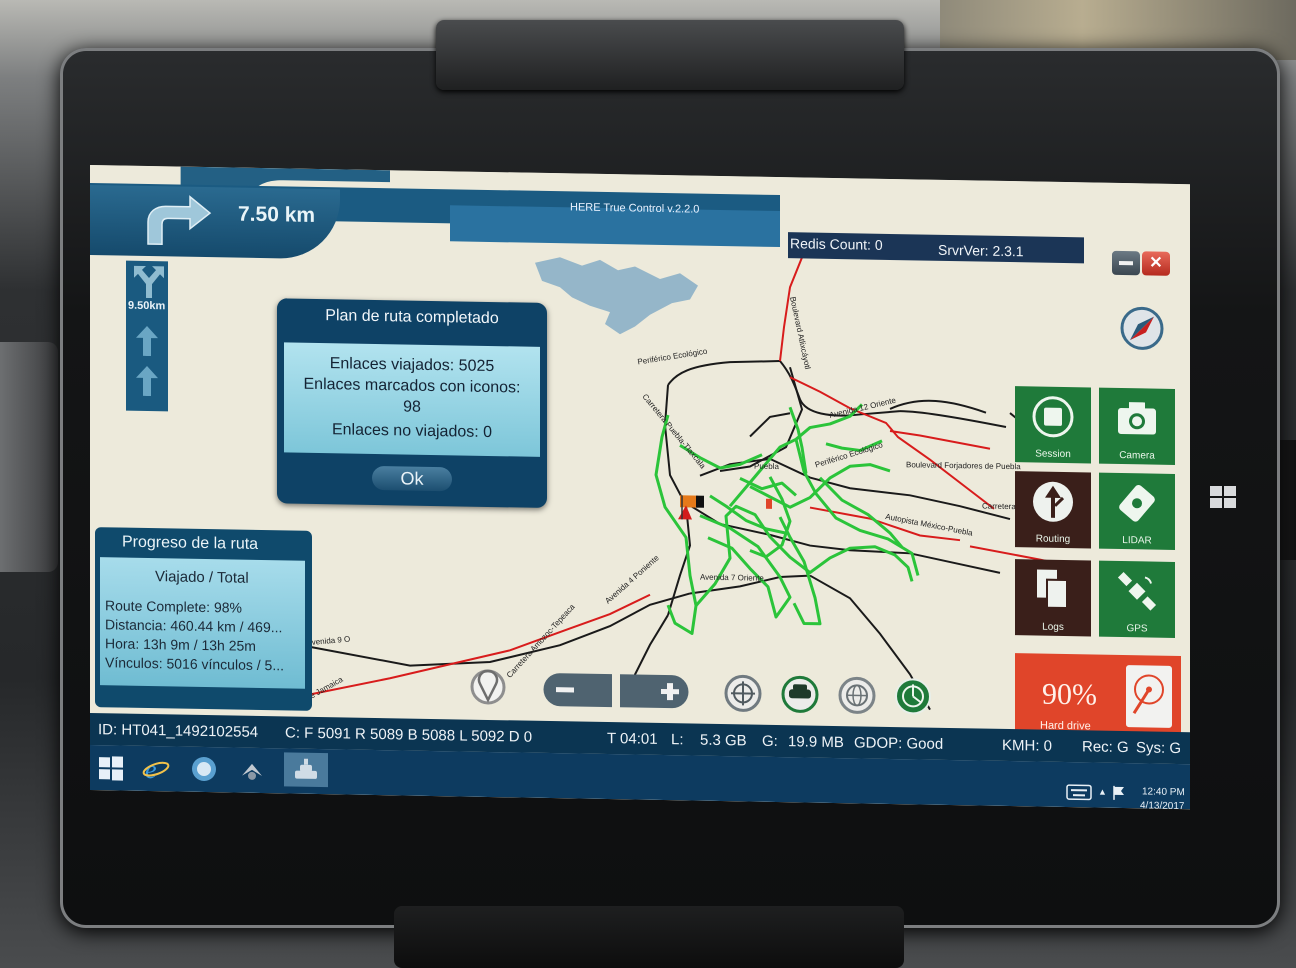 The image size is (1296, 968). Describe the element at coordinates (632, 739) in the screenshot. I see `elapsed-time: T 04:01` at that location.